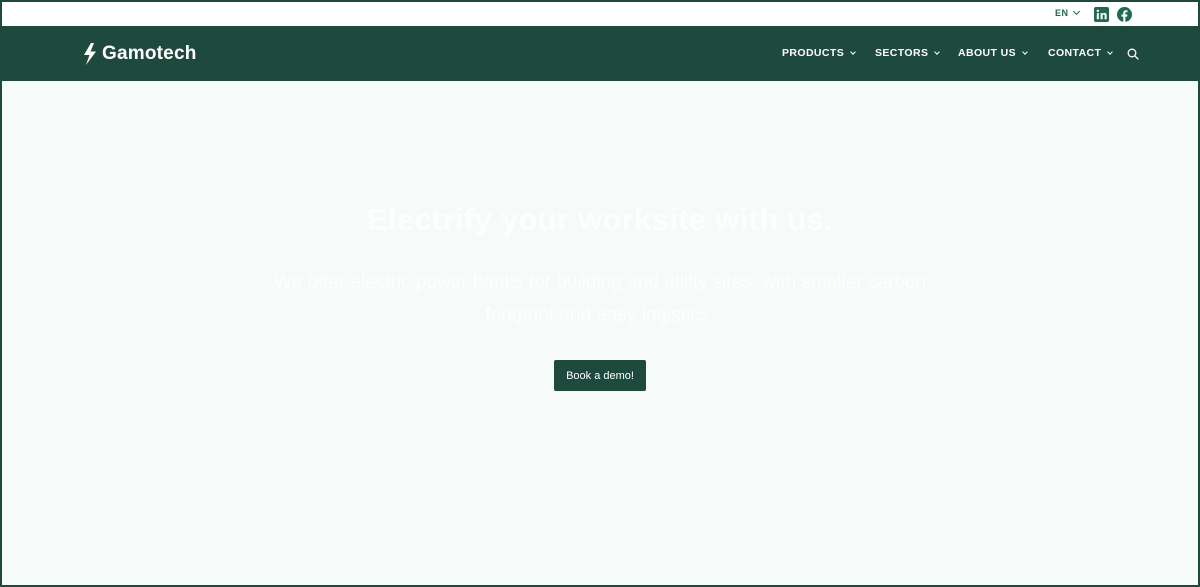  I want to click on nav-item-contact: CONTACT, so click(1084, 53).